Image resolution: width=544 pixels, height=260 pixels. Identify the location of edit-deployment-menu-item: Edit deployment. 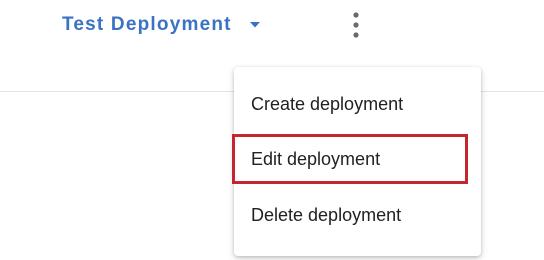
(357, 159).